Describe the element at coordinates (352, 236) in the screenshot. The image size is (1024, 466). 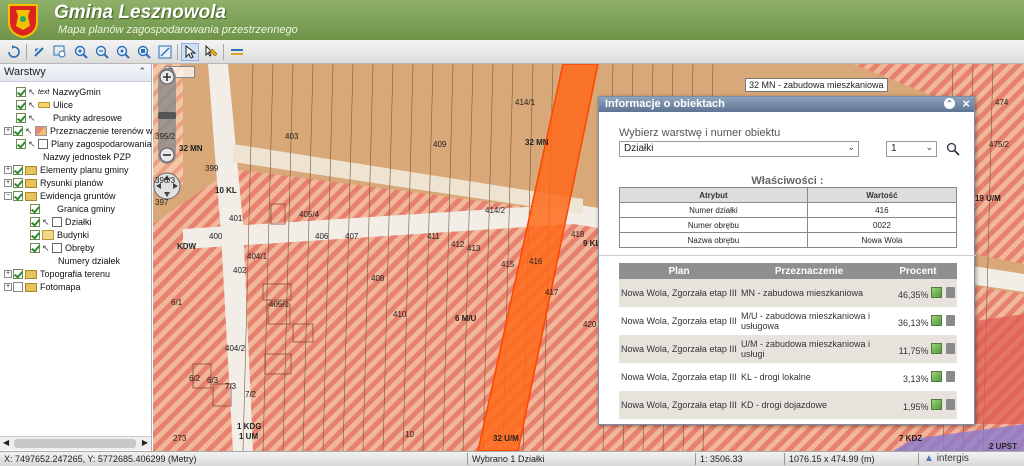
I see `map-label: 407` at that location.